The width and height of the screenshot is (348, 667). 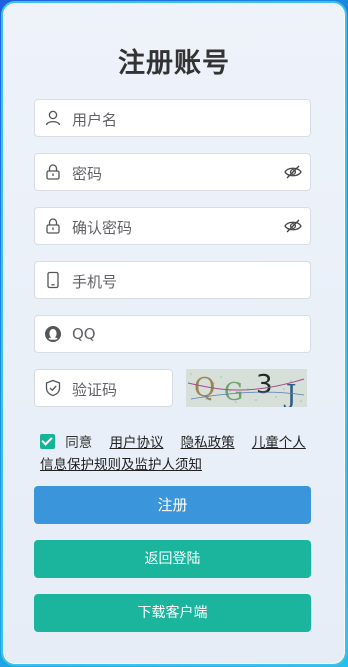 I want to click on confirm-password-placeholder: 确认密码, so click(x=102, y=228).